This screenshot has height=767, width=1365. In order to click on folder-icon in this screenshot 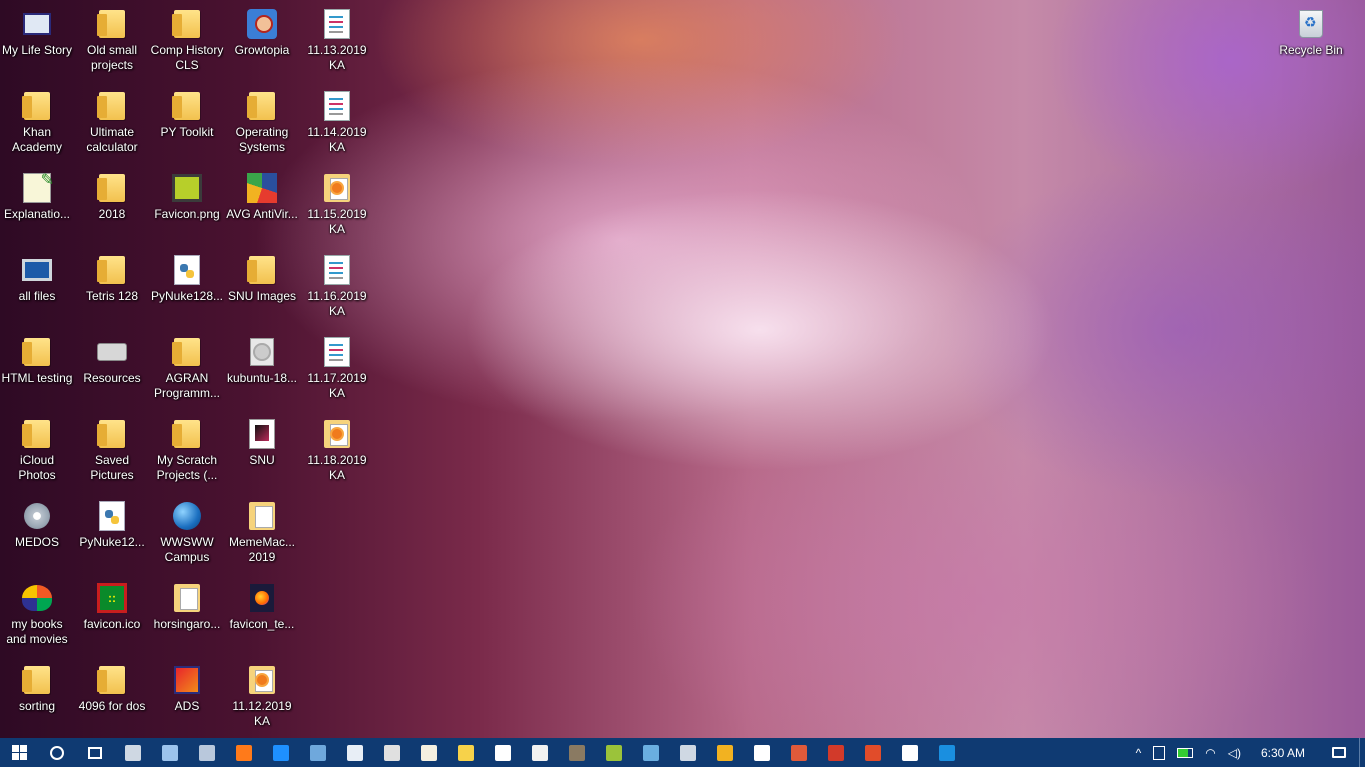, I will do `click(112, 680)`.